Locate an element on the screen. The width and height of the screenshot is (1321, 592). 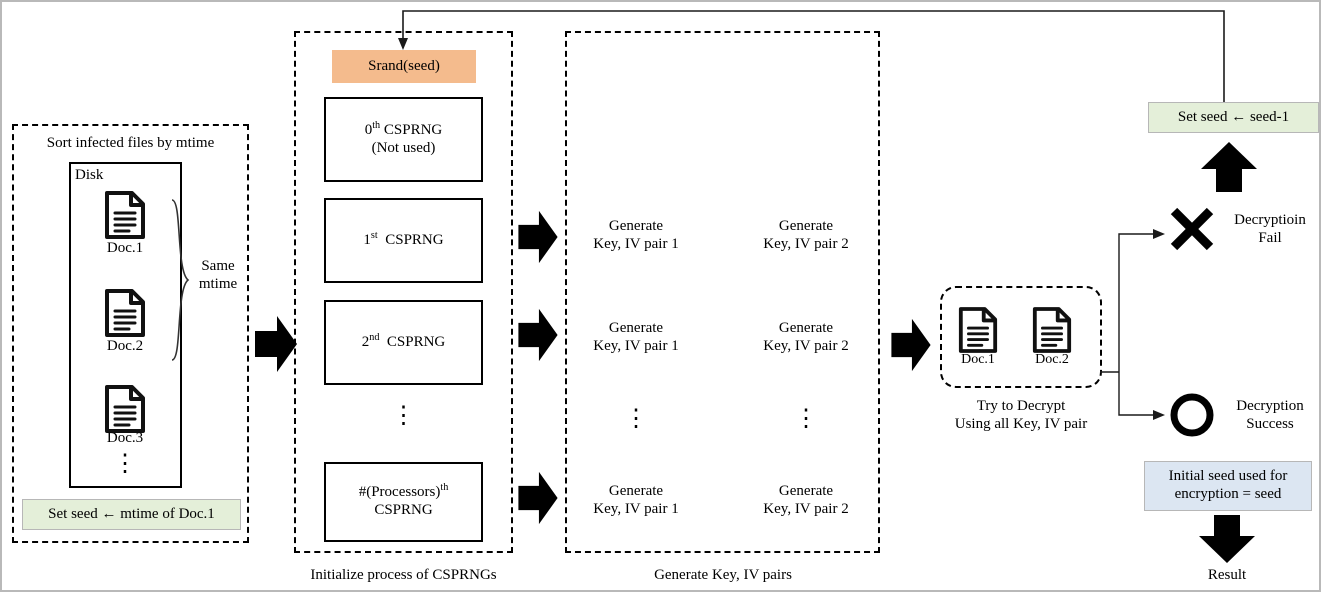
csprng-box-1: 1st CSPRNG is located at coordinates (403, 240).